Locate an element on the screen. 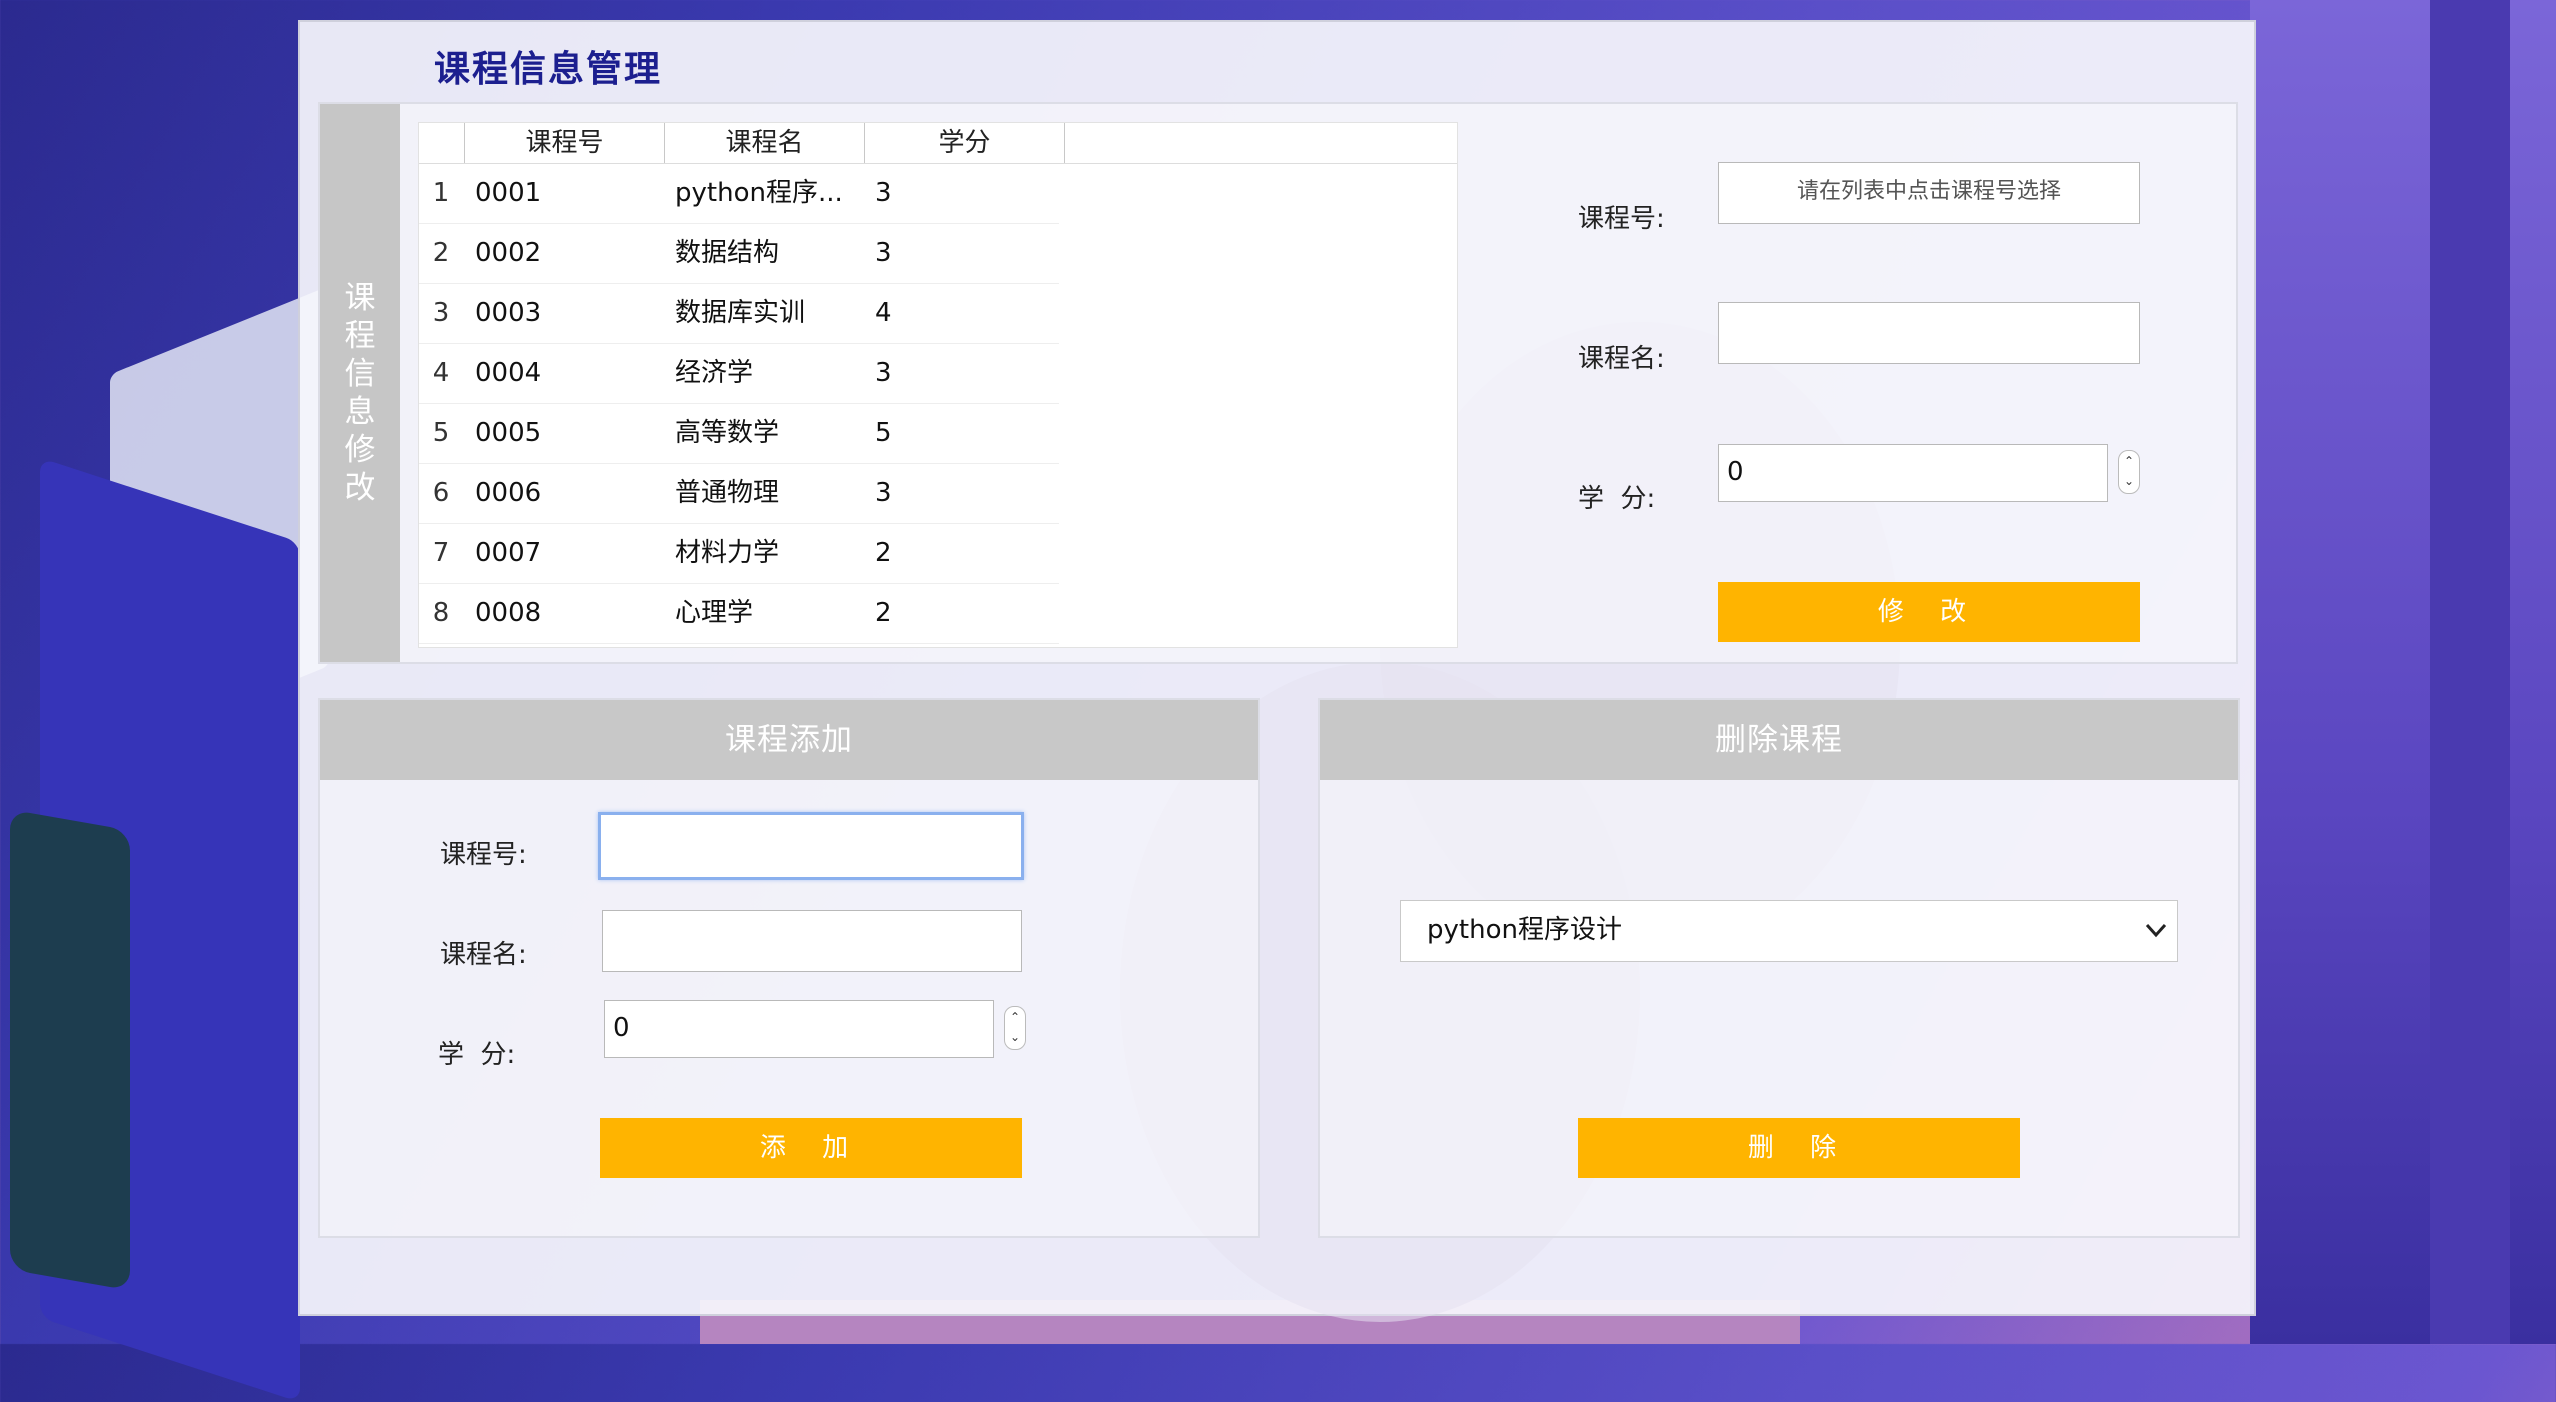 The width and height of the screenshot is (2556, 1402). course-select-dropdown: python程序设计 is located at coordinates (1789, 931).